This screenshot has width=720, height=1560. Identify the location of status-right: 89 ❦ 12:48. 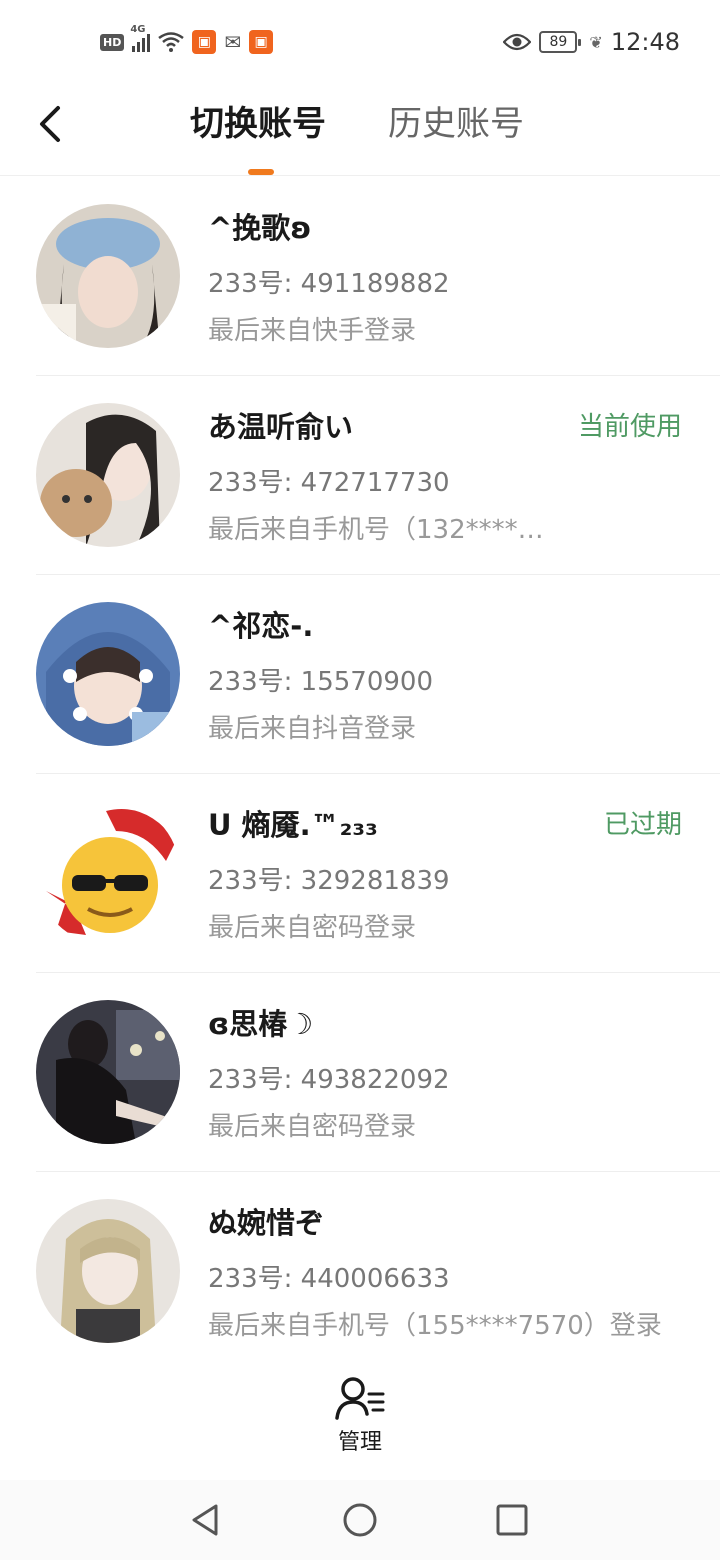
(591, 42).